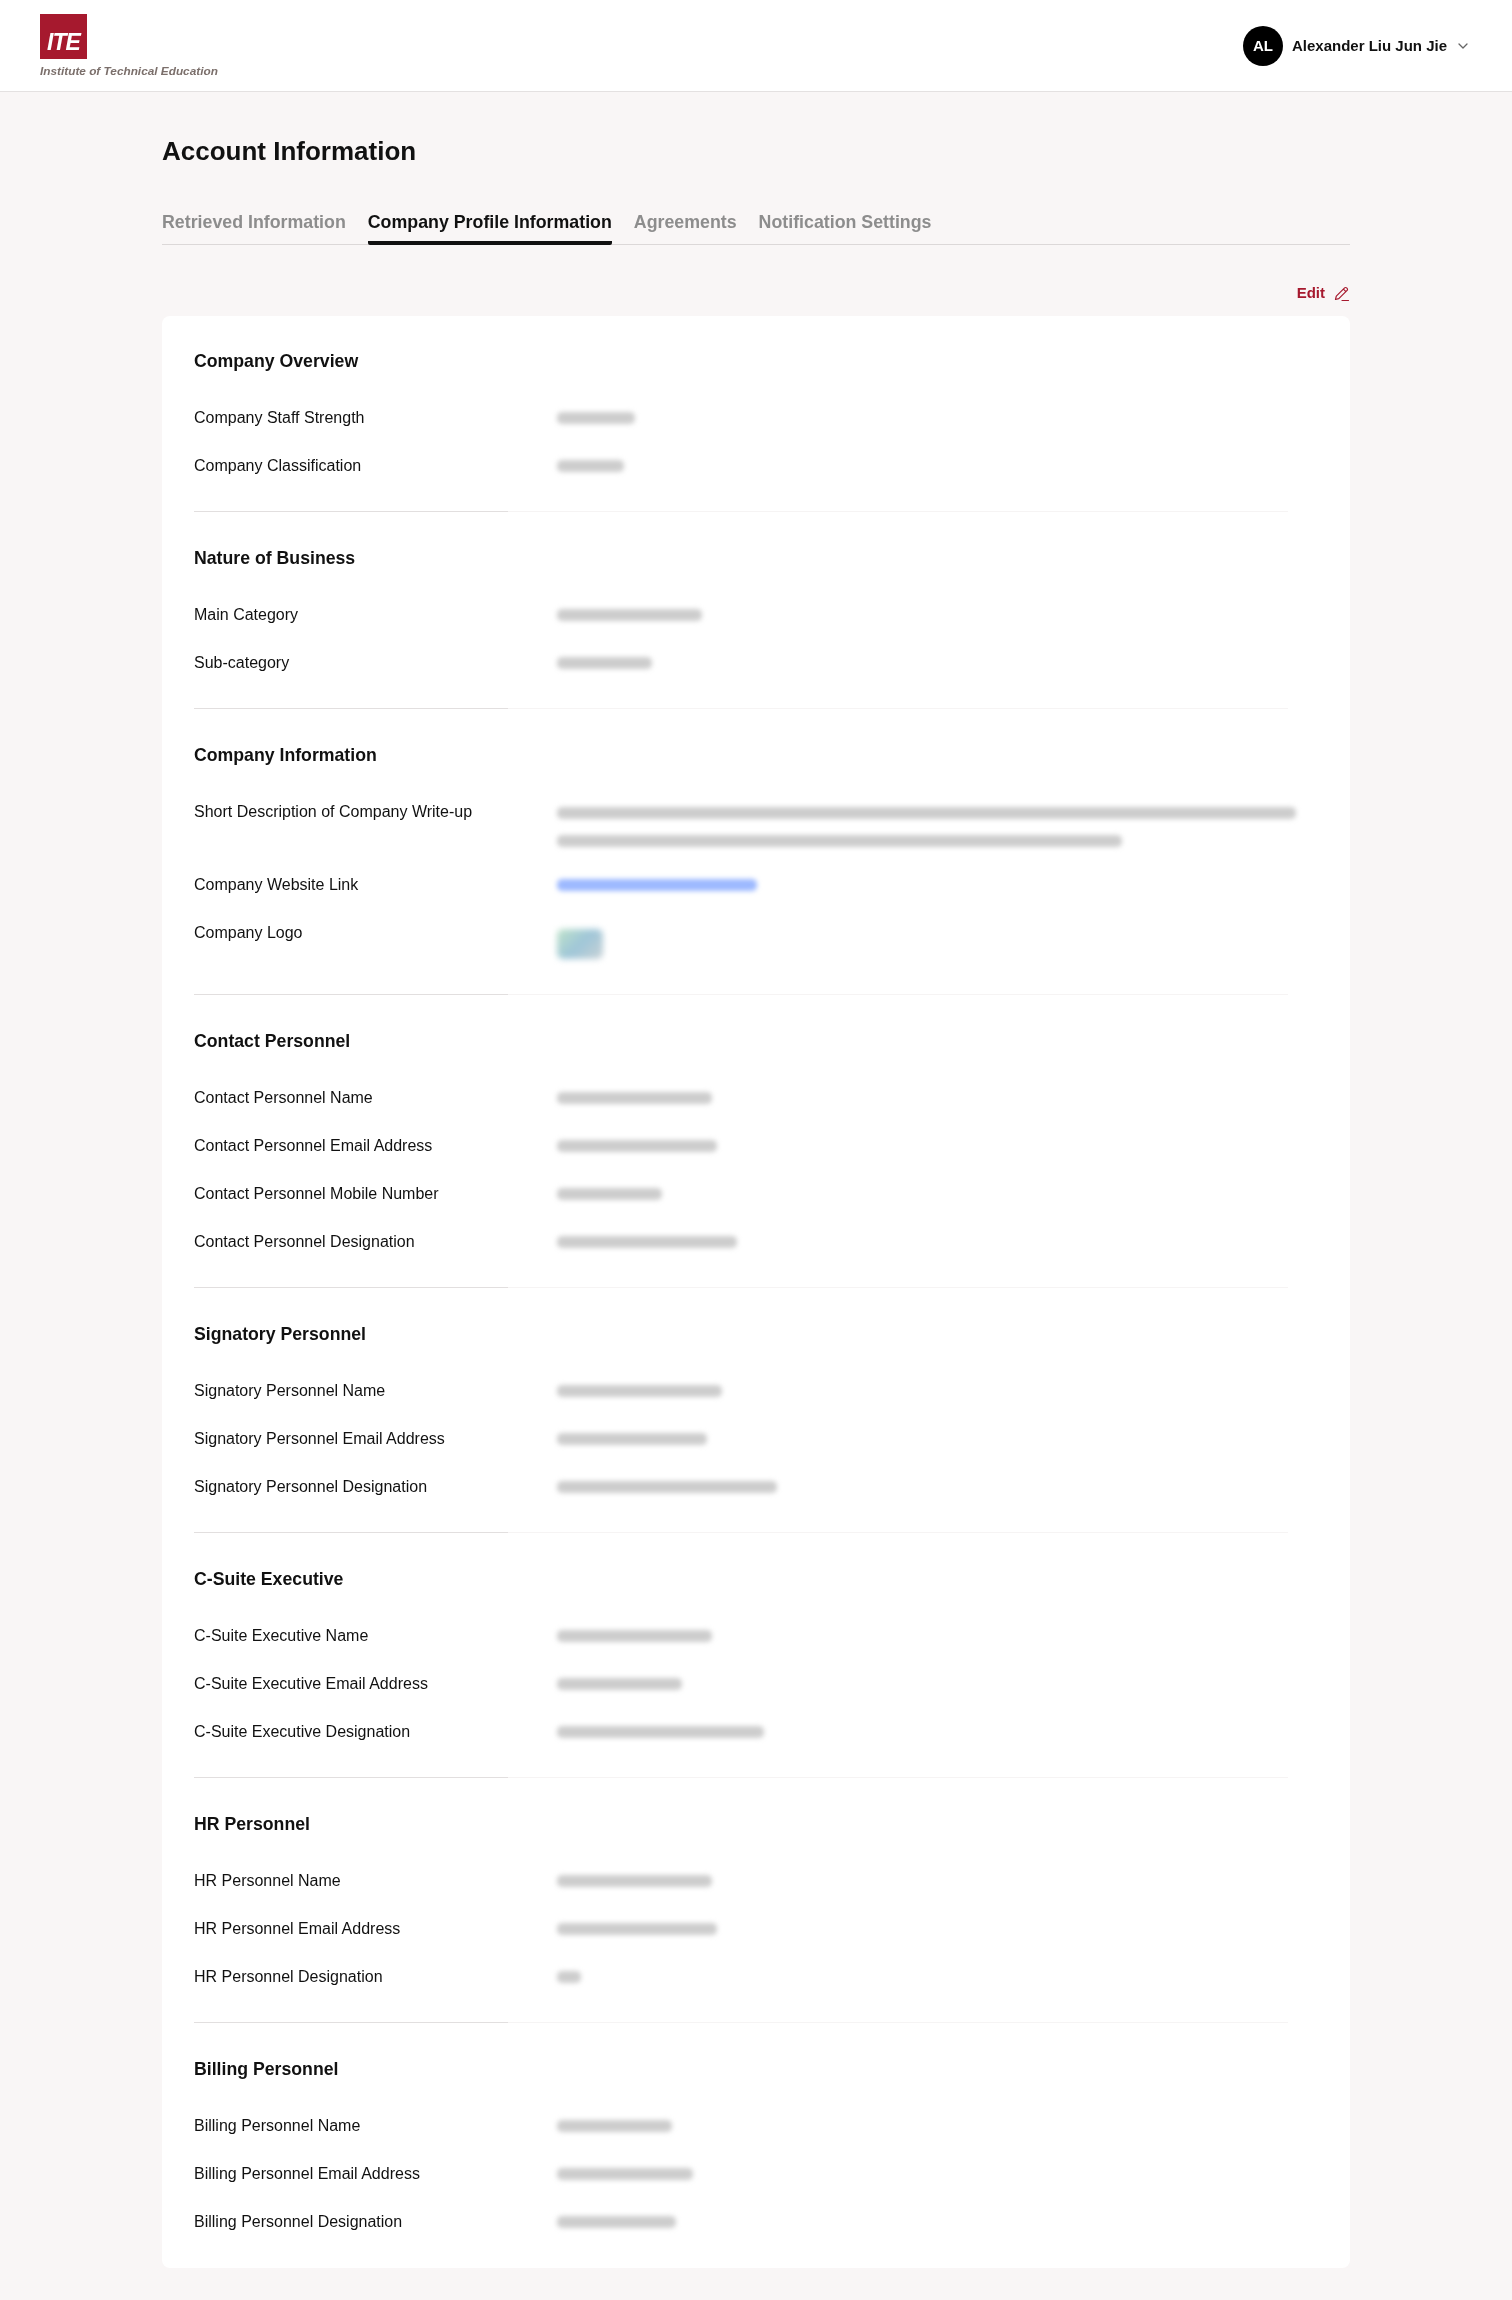 The image size is (1512, 2300). Describe the element at coordinates (298, 2222) in the screenshot. I see `field-label: Billing Personnel Designation` at that location.